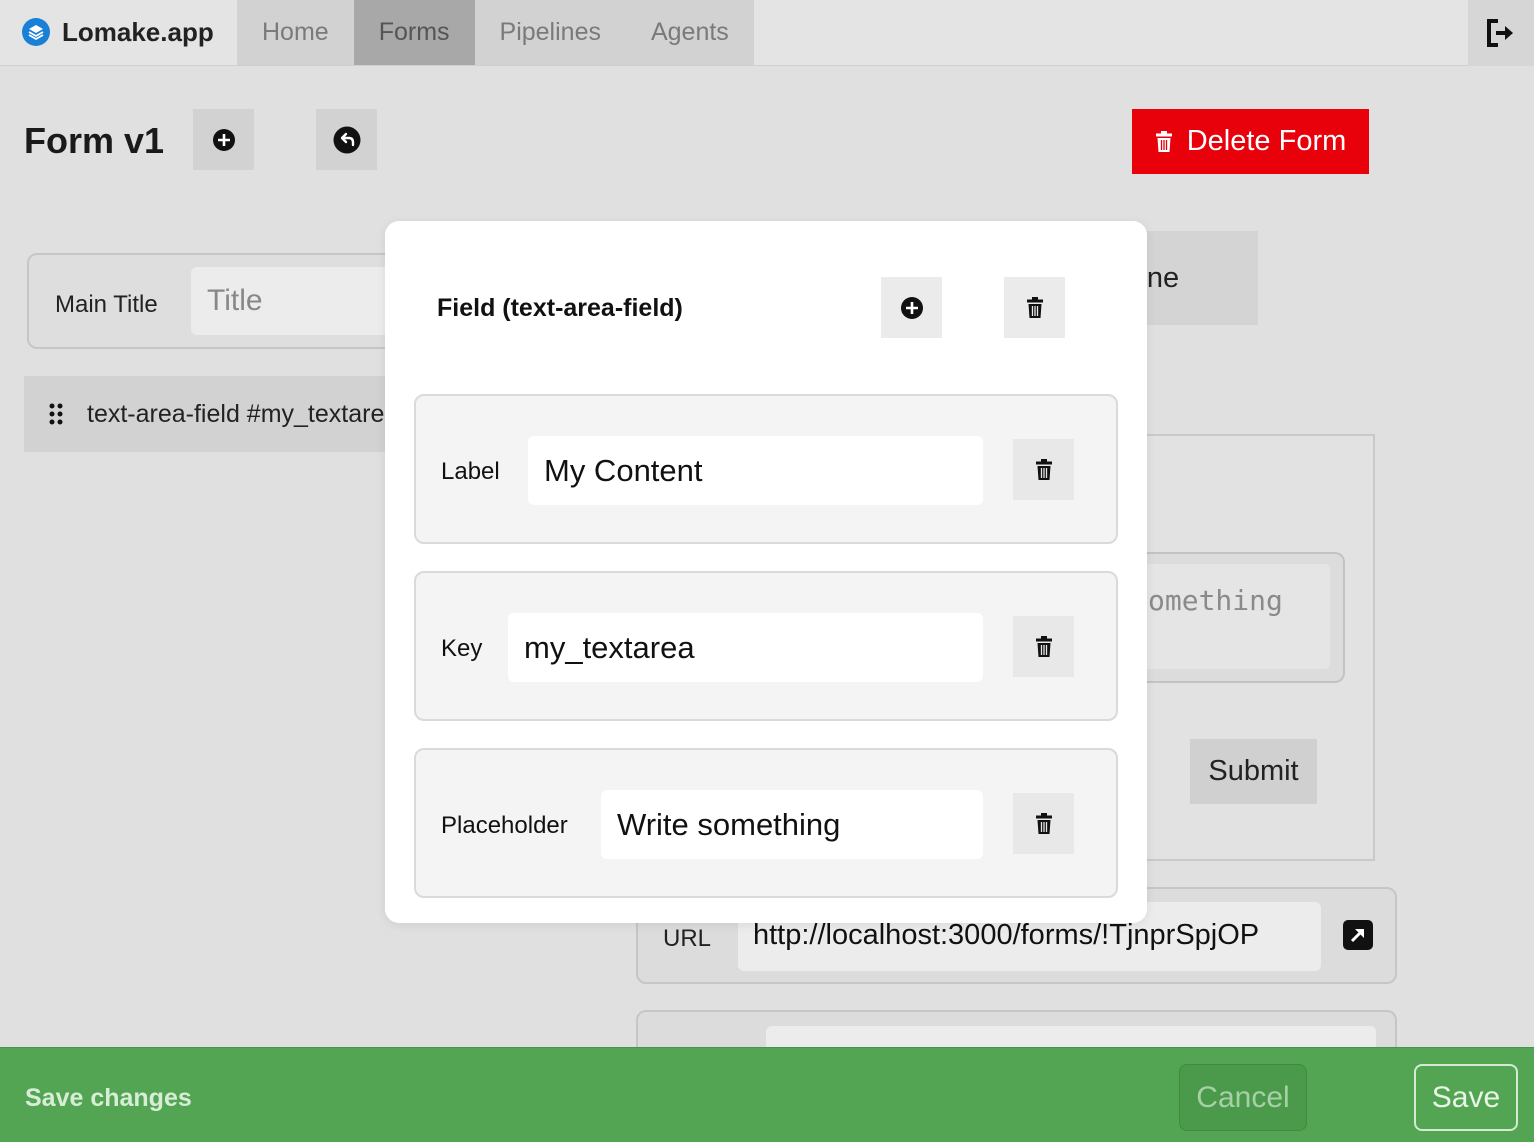 The height and width of the screenshot is (1142, 1534). Describe the element at coordinates (767, 33) in the screenshot. I see `top-navbar: Lomake.app Home Forms Pipelines Agents` at that location.